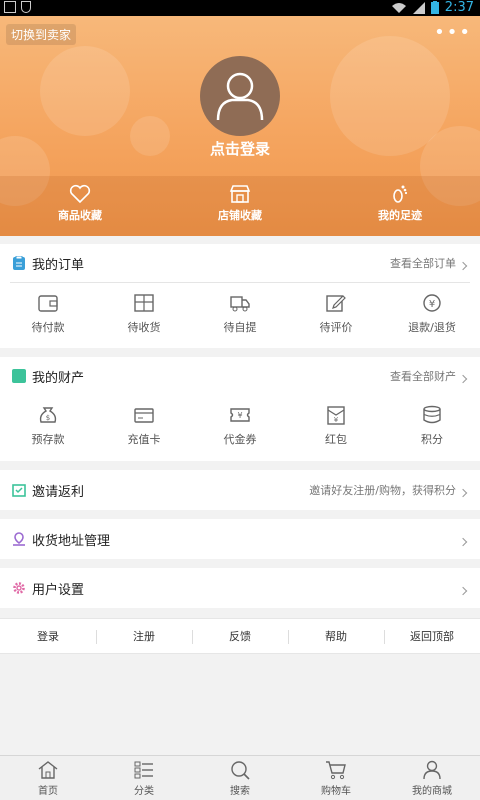 The height and width of the screenshot is (800, 480). I want to click on voucher-icon: ¥, so click(240, 415).